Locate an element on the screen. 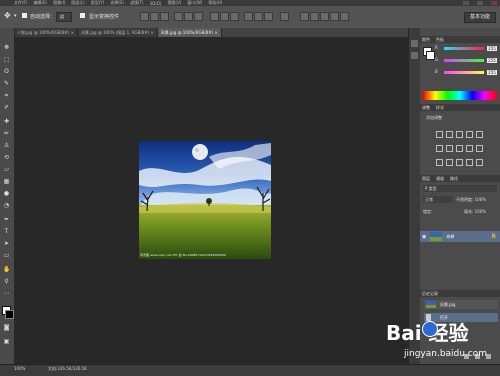 The width and height of the screenshot is (500, 376). screen-mode-icon: ▣ is located at coordinates (6, 341).